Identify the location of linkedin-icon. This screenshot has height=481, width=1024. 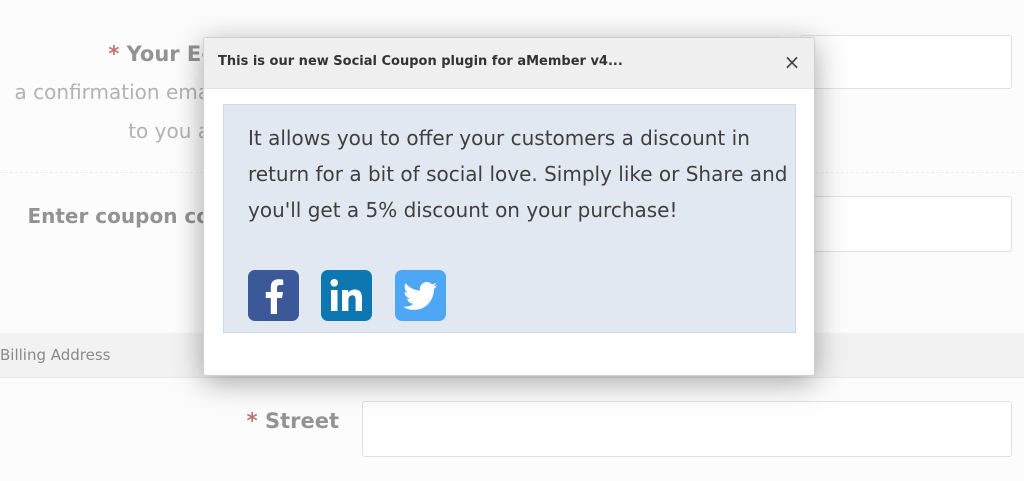
(346, 295).